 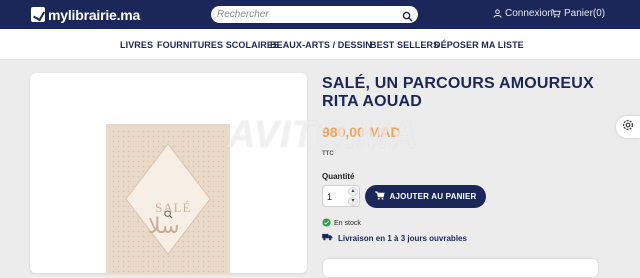 What do you see at coordinates (168, 199) in the screenshot?
I see `book-cover: SALÉ سلا` at bounding box center [168, 199].